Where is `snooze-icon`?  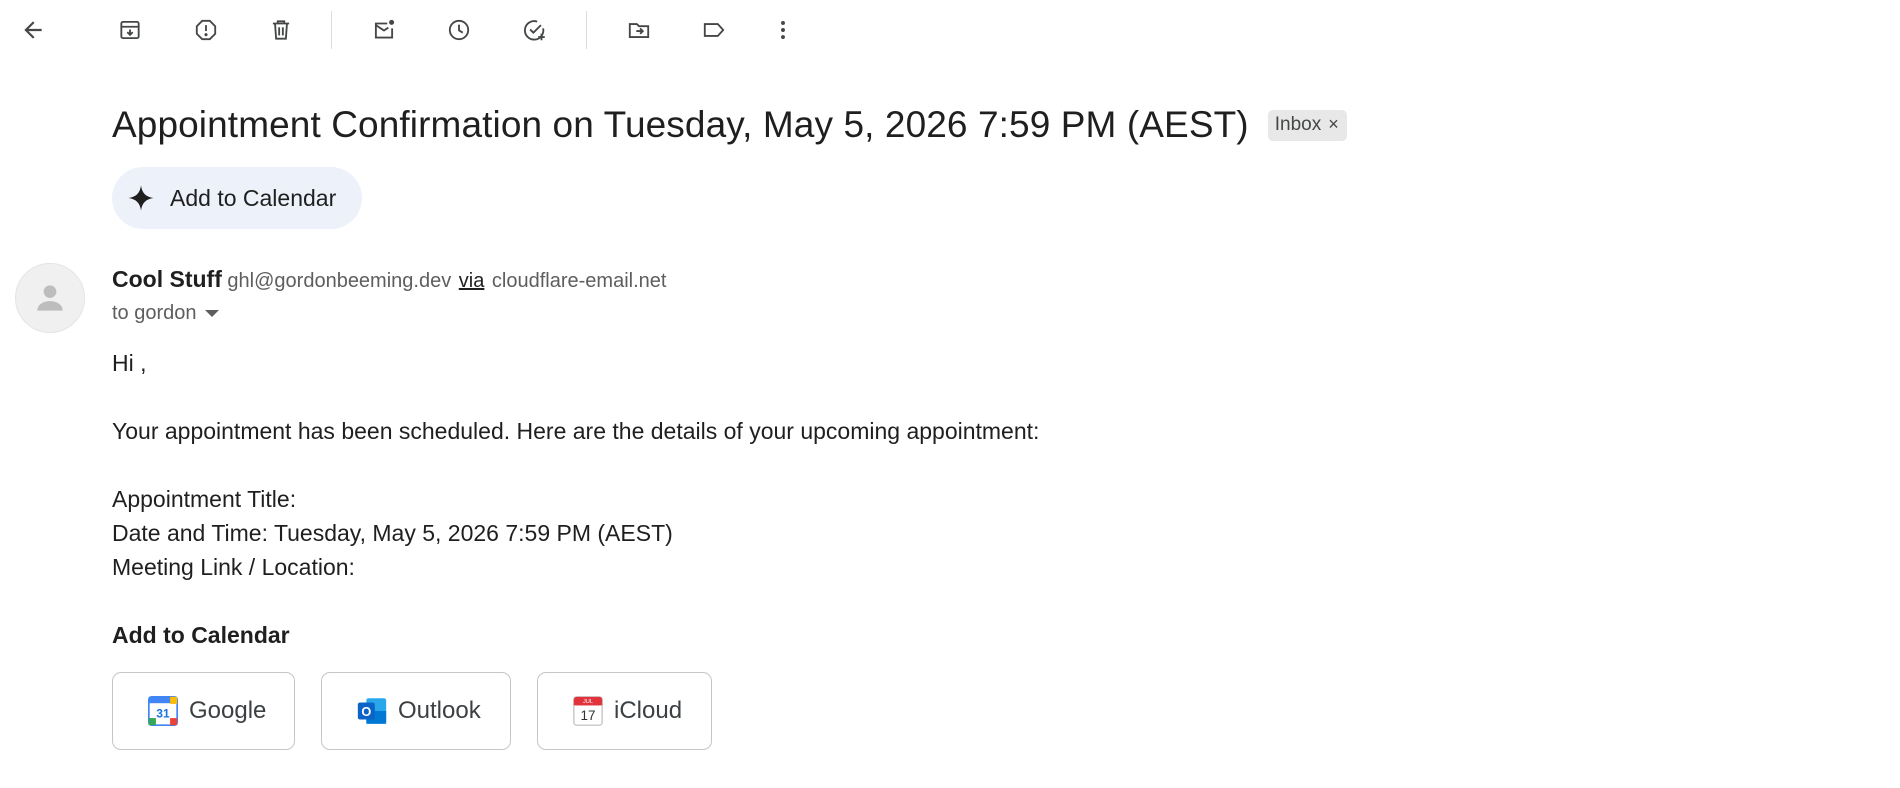
snooze-icon is located at coordinates (459, 30).